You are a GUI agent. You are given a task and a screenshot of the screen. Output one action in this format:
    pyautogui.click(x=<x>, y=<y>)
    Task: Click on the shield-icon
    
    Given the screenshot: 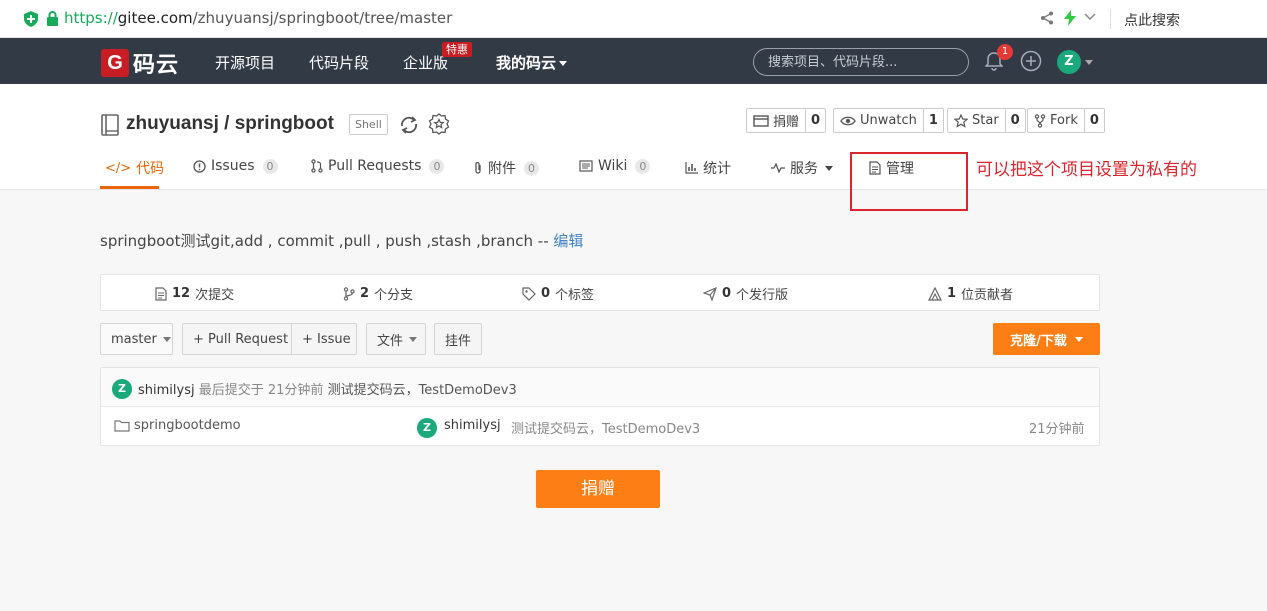 What is the action you would take?
    pyautogui.click(x=31, y=19)
    